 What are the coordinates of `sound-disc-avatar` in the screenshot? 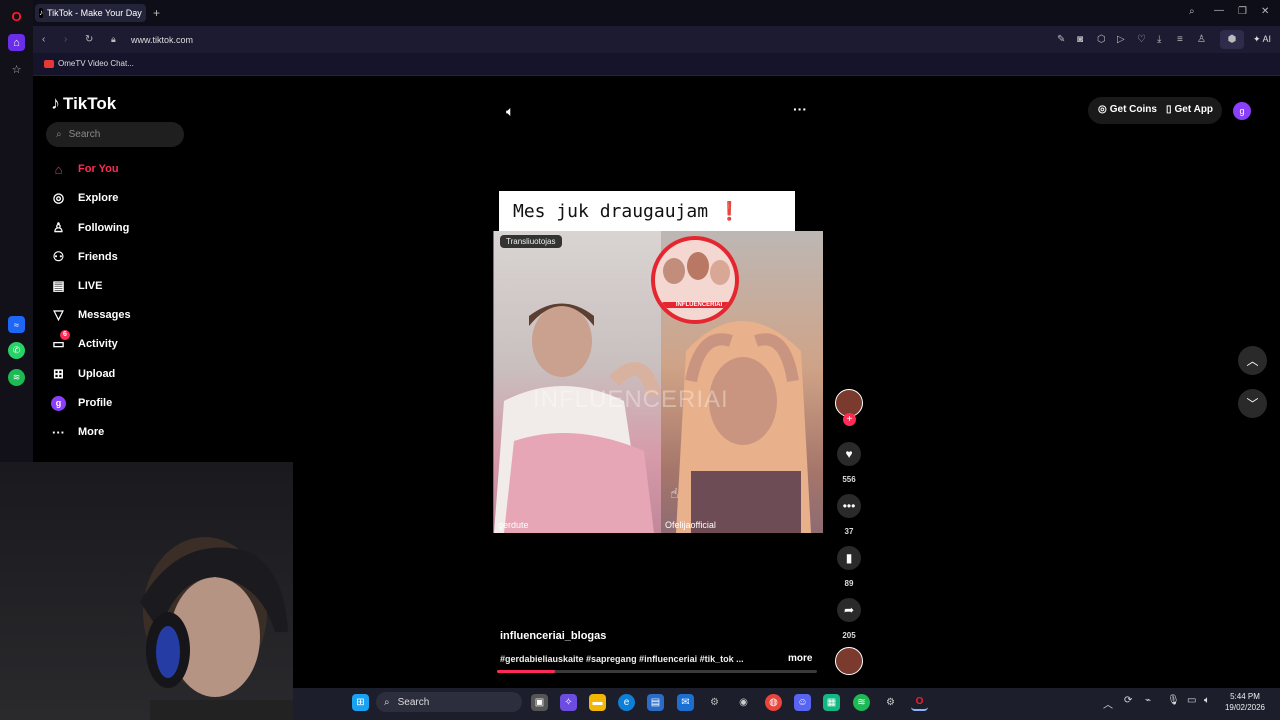 It's located at (849, 661).